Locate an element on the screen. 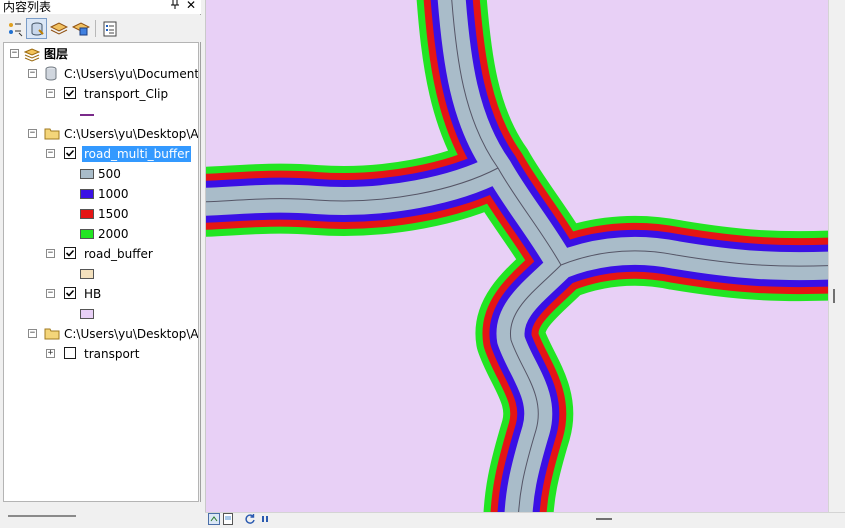  tree-group-documents: − C:\Users\yu\Documents is located at coordinates (101, 75).